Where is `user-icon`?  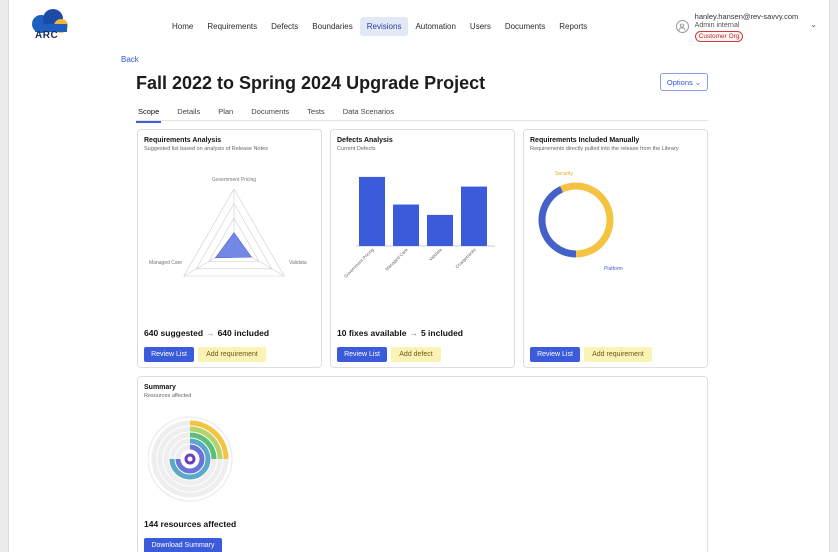 user-icon is located at coordinates (682, 26).